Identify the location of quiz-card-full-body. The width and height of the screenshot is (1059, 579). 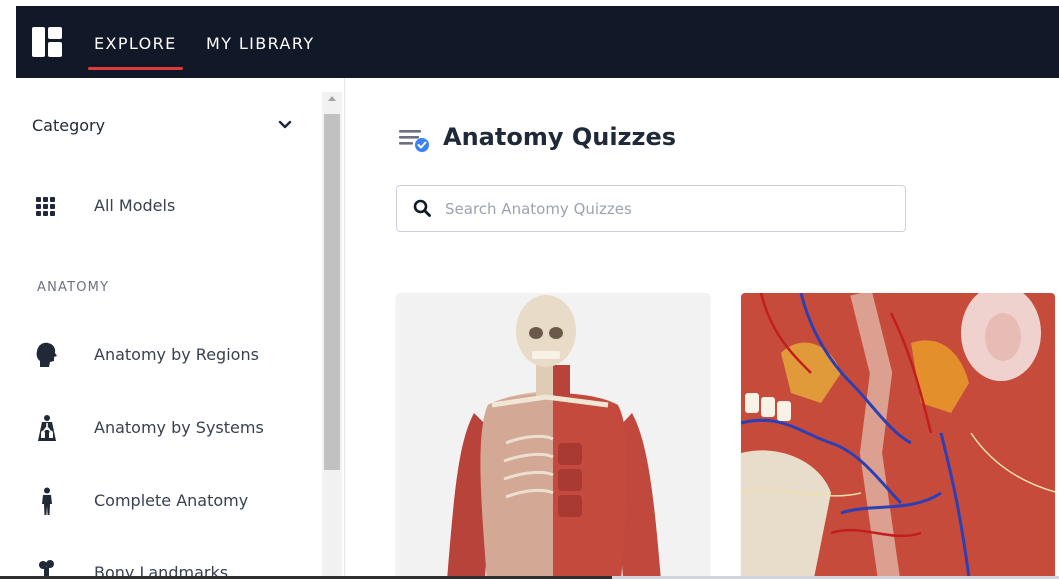
(553, 436).